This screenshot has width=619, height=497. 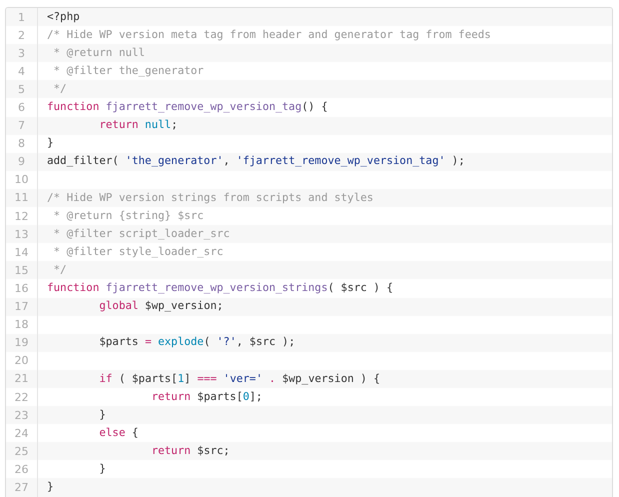 What do you see at coordinates (21, 433) in the screenshot?
I see `line-number: 24` at bounding box center [21, 433].